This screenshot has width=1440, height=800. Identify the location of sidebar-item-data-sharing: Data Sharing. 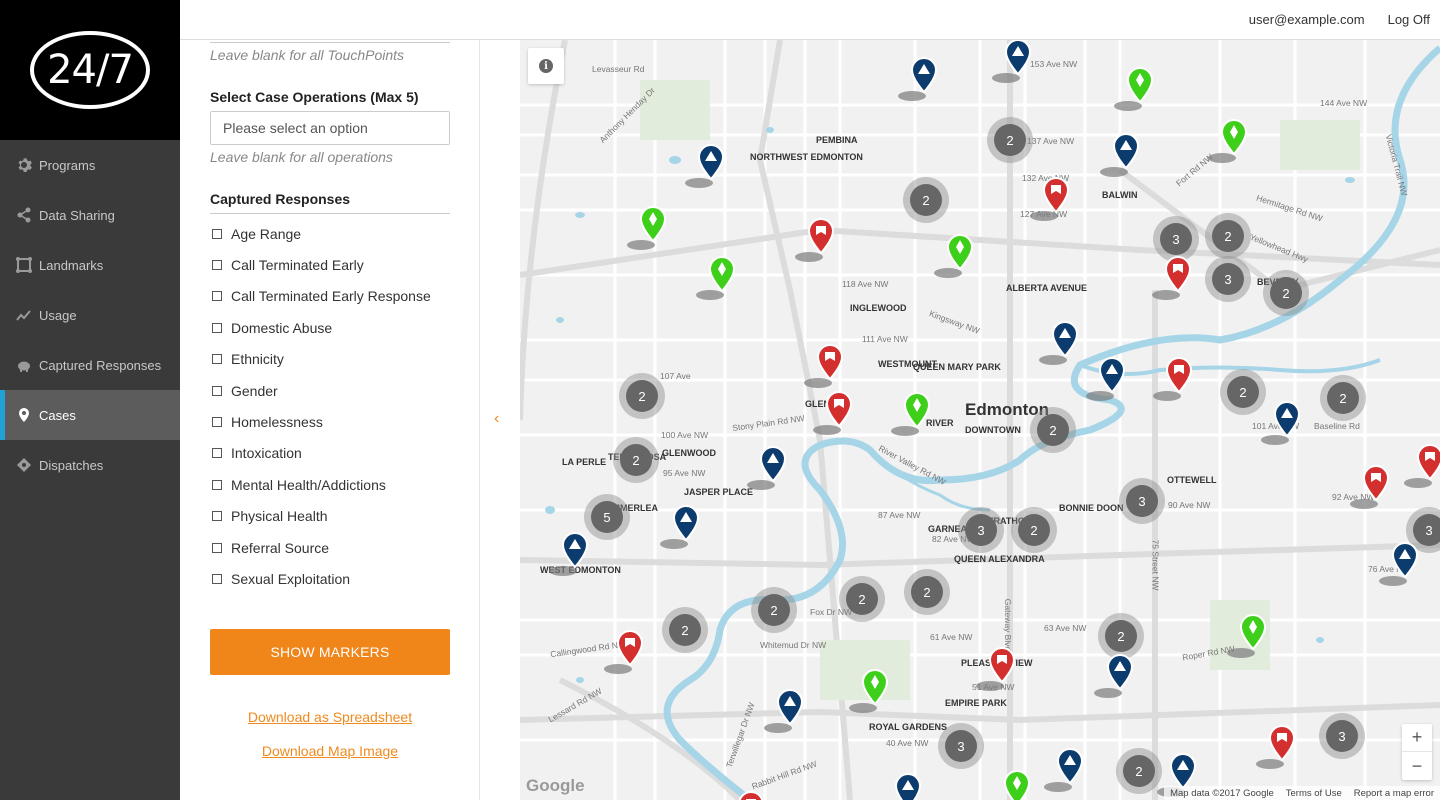
(90, 215).